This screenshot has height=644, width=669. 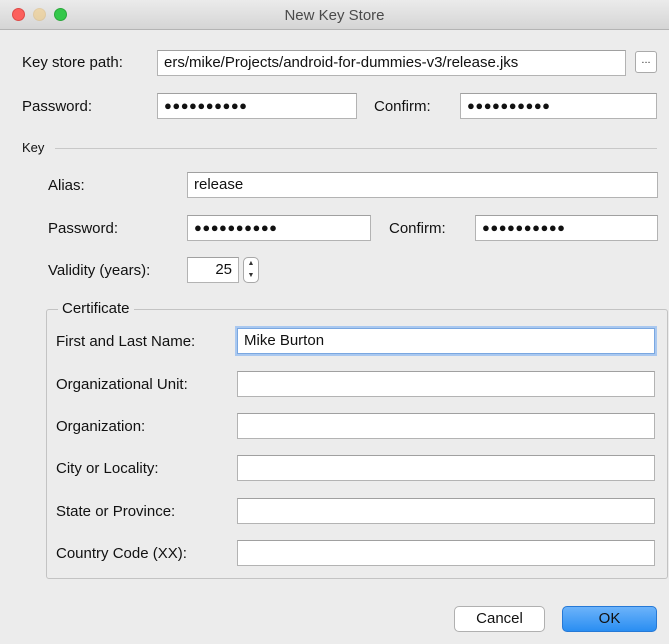 What do you see at coordinates (99, 270) in the screenshot?
I see `validity-label: Validity (years):` at bounding box center [99, 270].